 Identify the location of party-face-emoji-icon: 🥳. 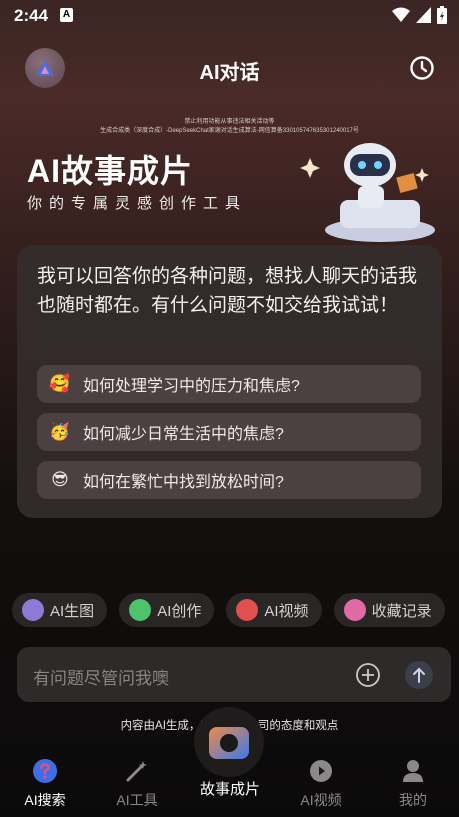
(60, 431).